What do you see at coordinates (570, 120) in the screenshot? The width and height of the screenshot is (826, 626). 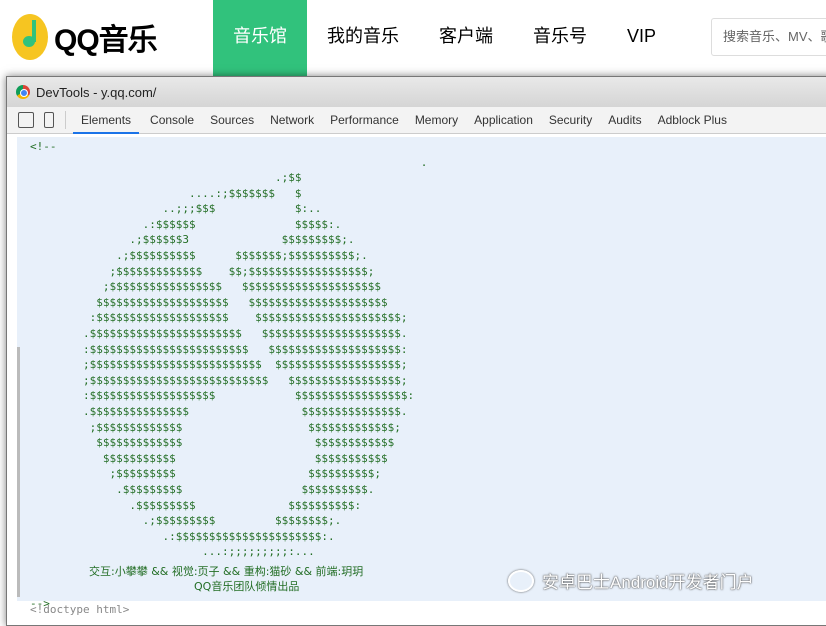 I see `tab-security: Security` at bounding box center [570, 120].